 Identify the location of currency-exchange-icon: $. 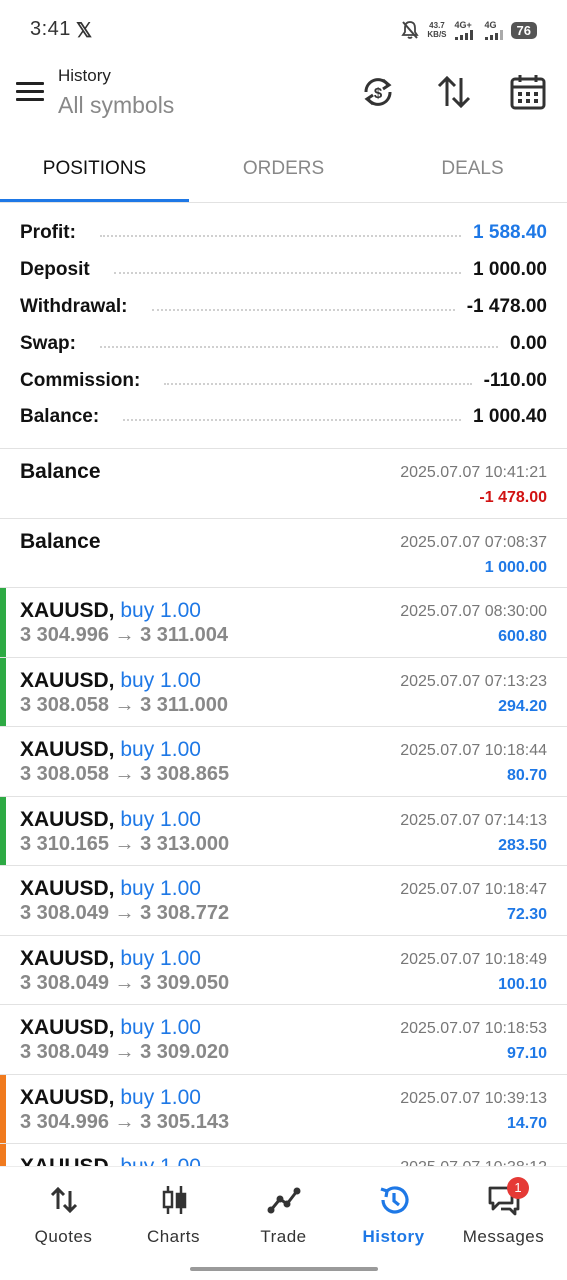
(378, 92).